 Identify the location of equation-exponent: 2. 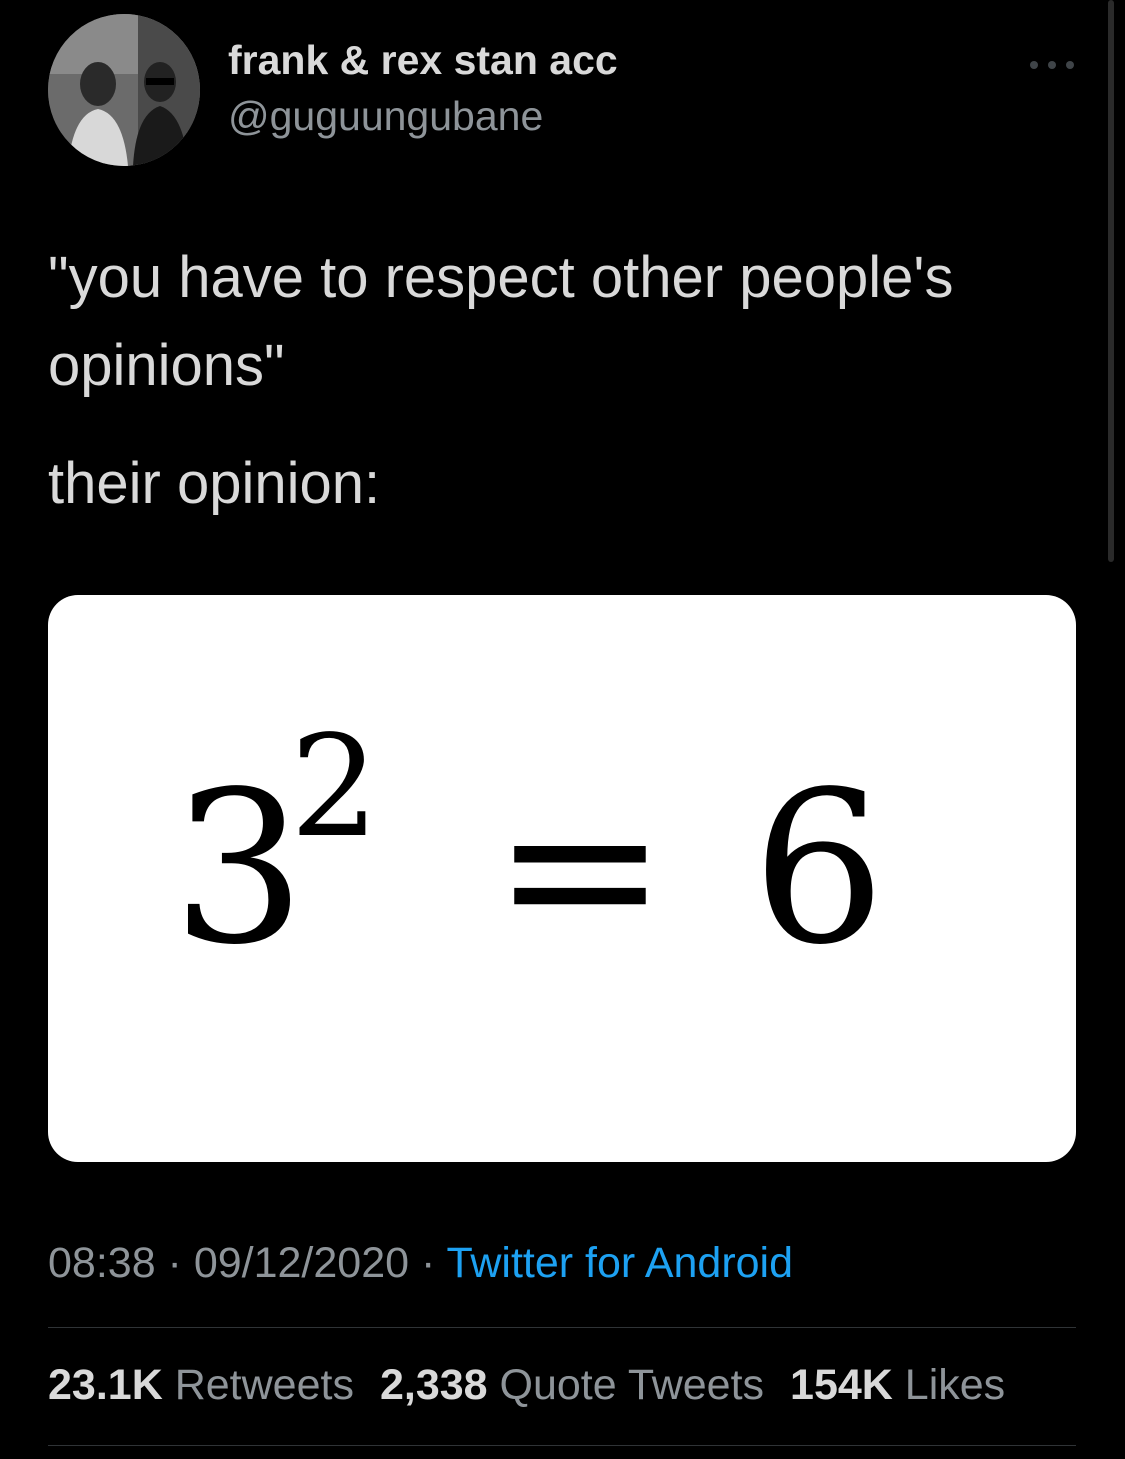
(335, 787).